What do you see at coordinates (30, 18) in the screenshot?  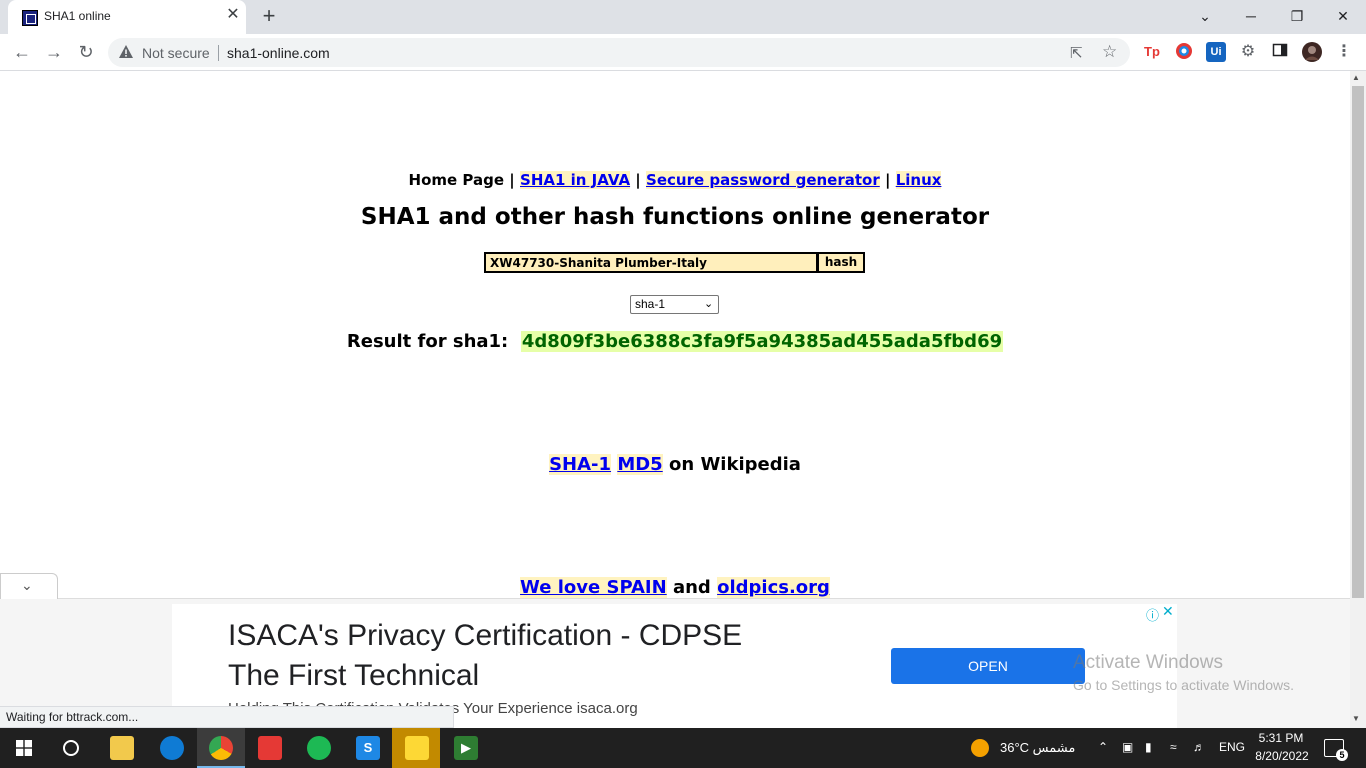 I see `favicon-icon` at bounding box center [30, 18].